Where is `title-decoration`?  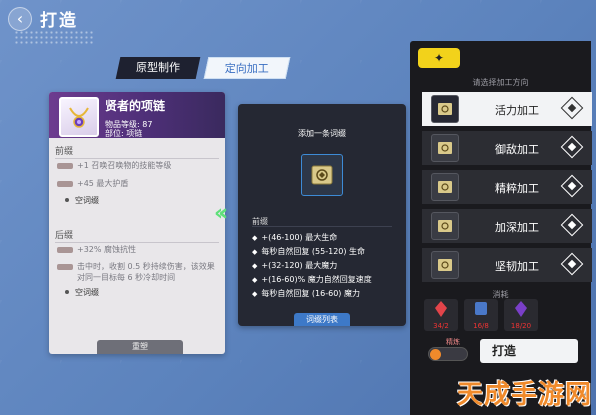 title-decoration is located at coordinates (54, 37).